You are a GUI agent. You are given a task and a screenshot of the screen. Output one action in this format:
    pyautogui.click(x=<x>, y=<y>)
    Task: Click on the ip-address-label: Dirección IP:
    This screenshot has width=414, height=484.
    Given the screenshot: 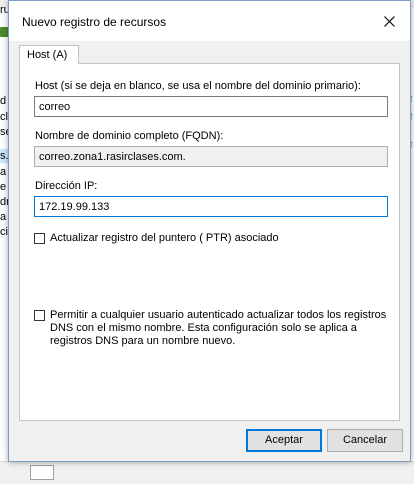 What is the action you would take?
    pyautogui.click(x=66, y=186)
    